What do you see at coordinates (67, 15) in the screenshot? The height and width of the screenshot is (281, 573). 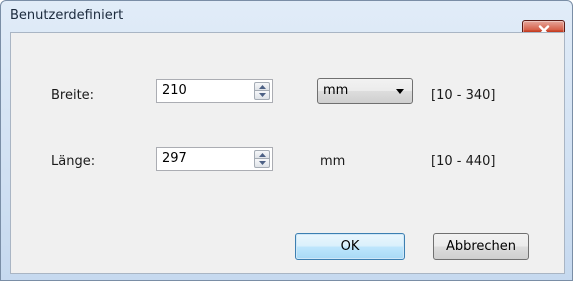 I see `window-title: Benutzerdefiniert` at bounding box center [67, 15].